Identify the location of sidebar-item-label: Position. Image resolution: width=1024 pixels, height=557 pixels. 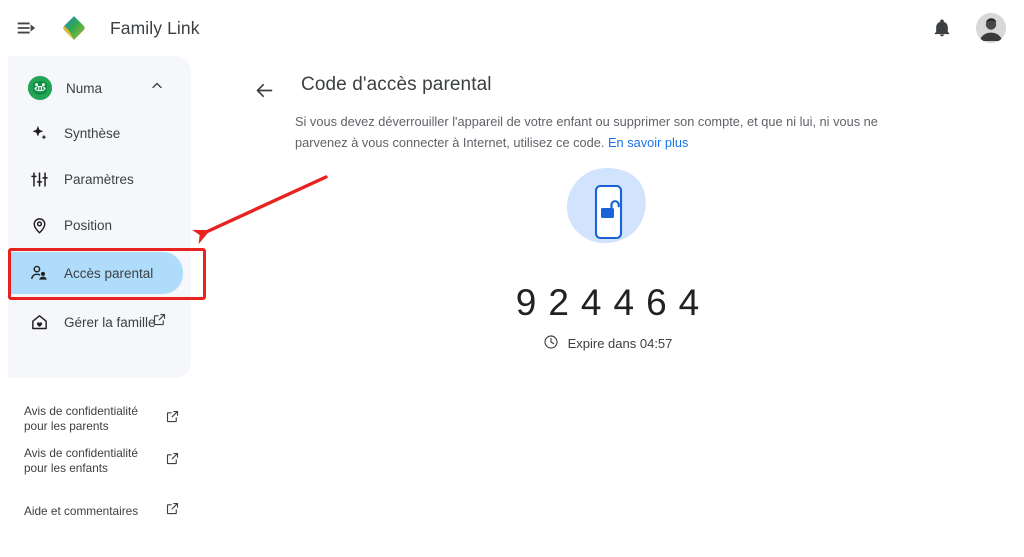
(88, 225).